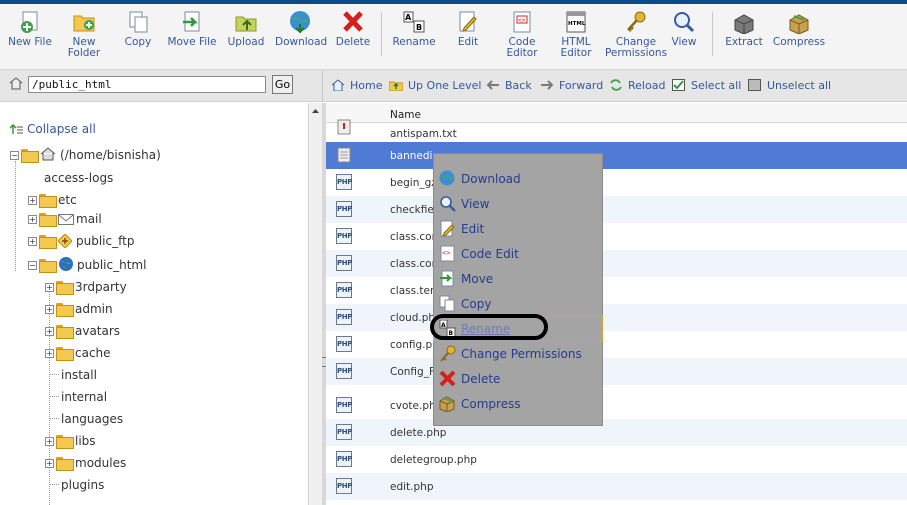 The height and width of the screenshot is (505, 907). I want to click on context-menu-item-compress: Compress, so click(518, 403).